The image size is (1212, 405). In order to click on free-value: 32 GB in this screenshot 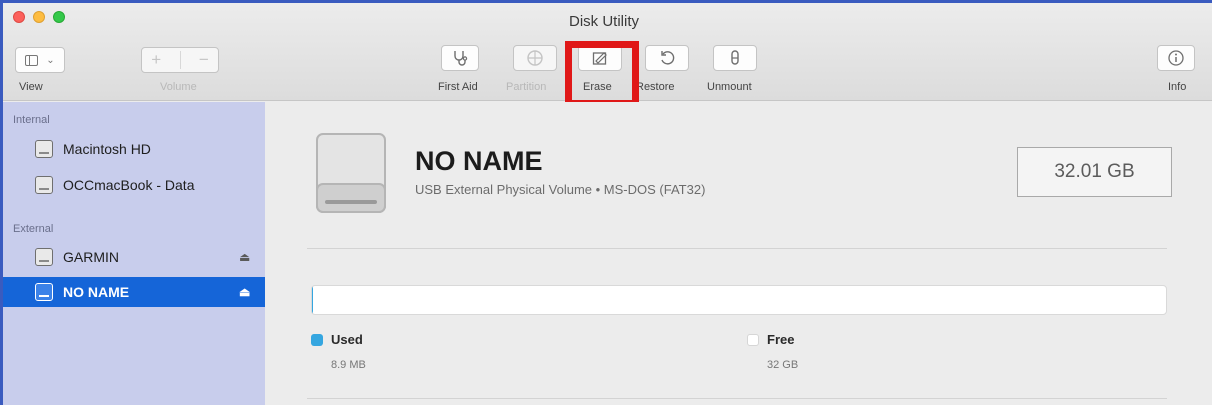, I will do `click(783, 365)`.